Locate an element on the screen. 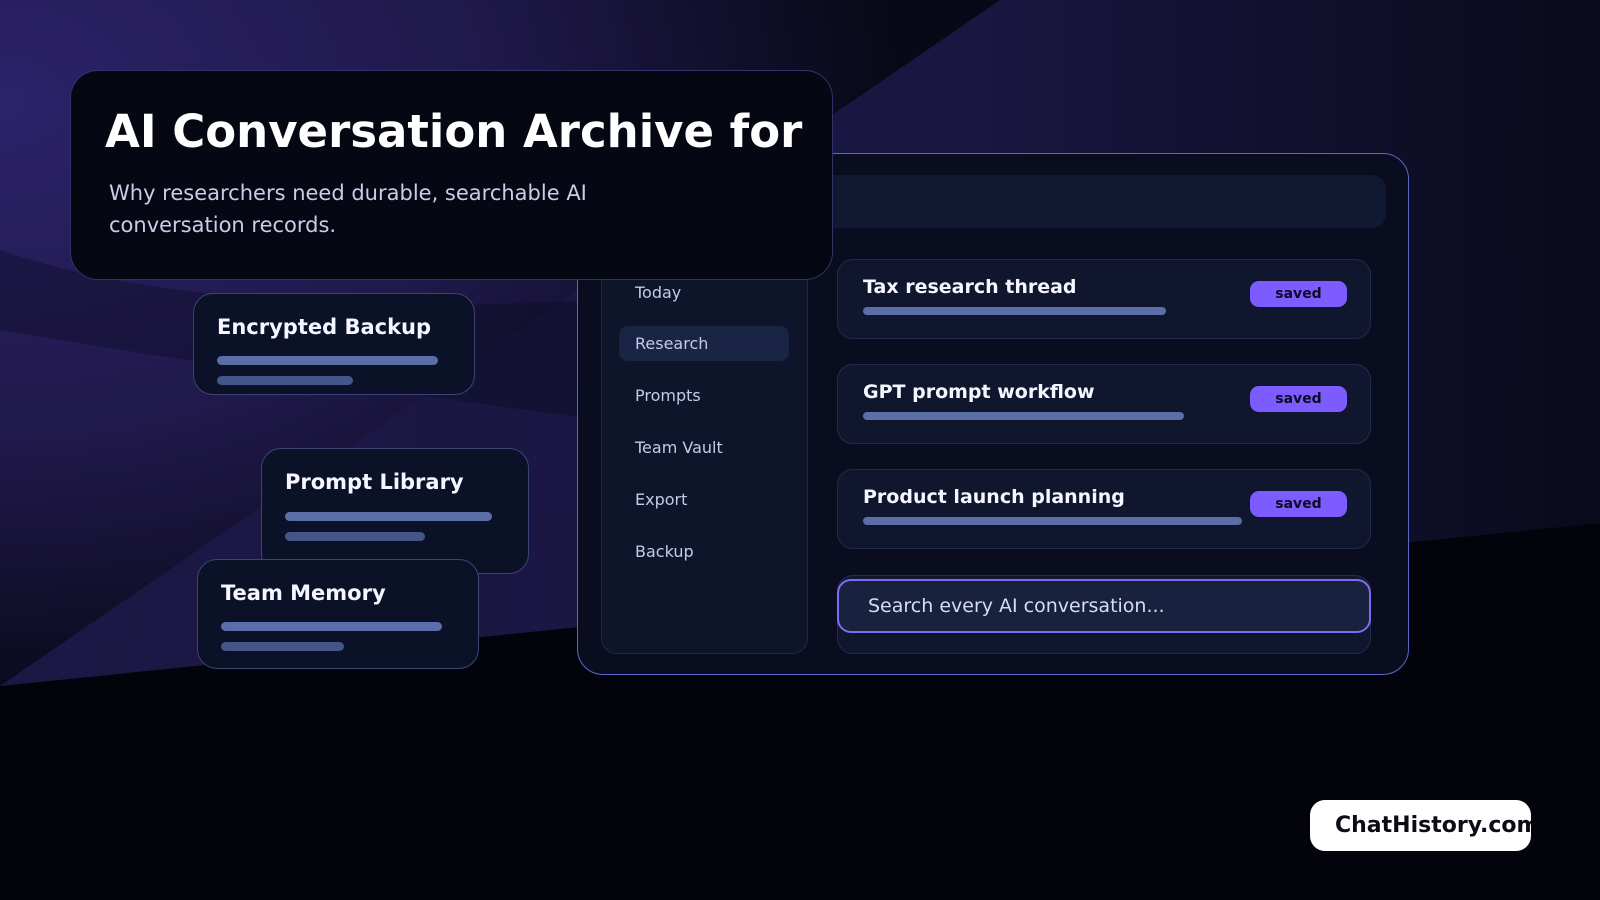 This screenshot has width=1600, height=900. sidebar-item-export: Export is located at coordinates (704, 499).